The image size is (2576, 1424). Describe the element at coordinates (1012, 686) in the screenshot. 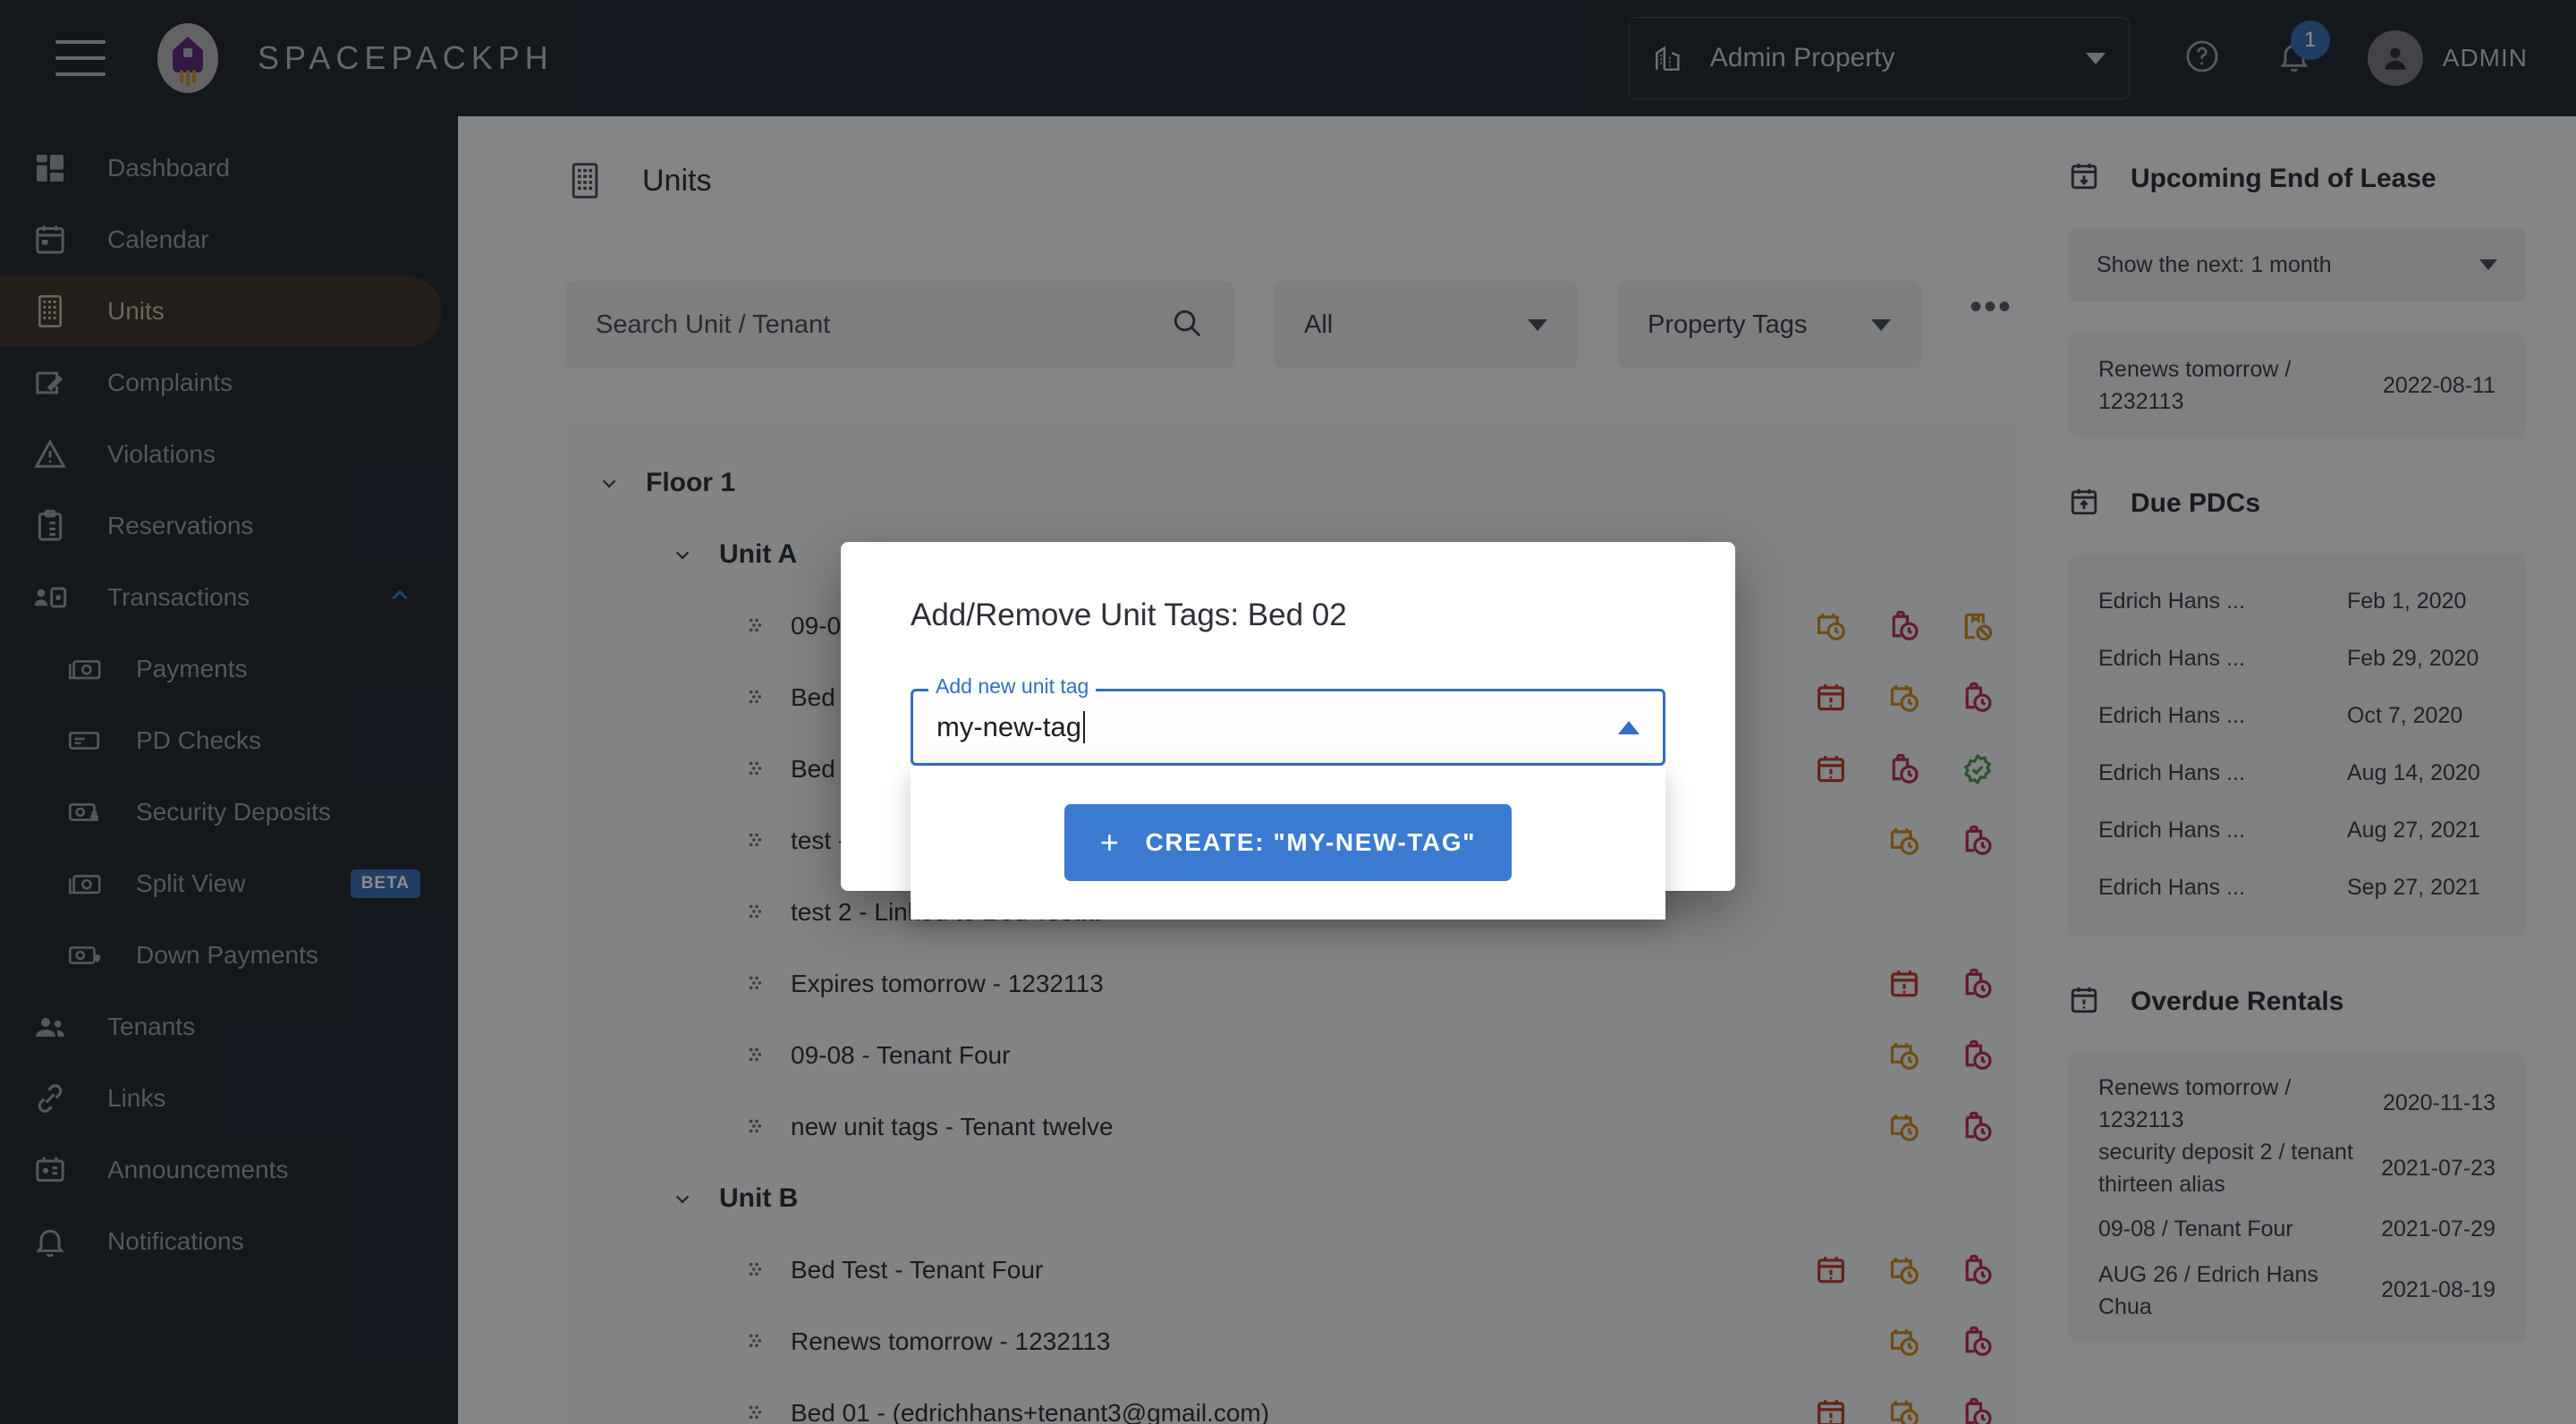

I see `add-tag-legend: Add new unit tag` at that location.